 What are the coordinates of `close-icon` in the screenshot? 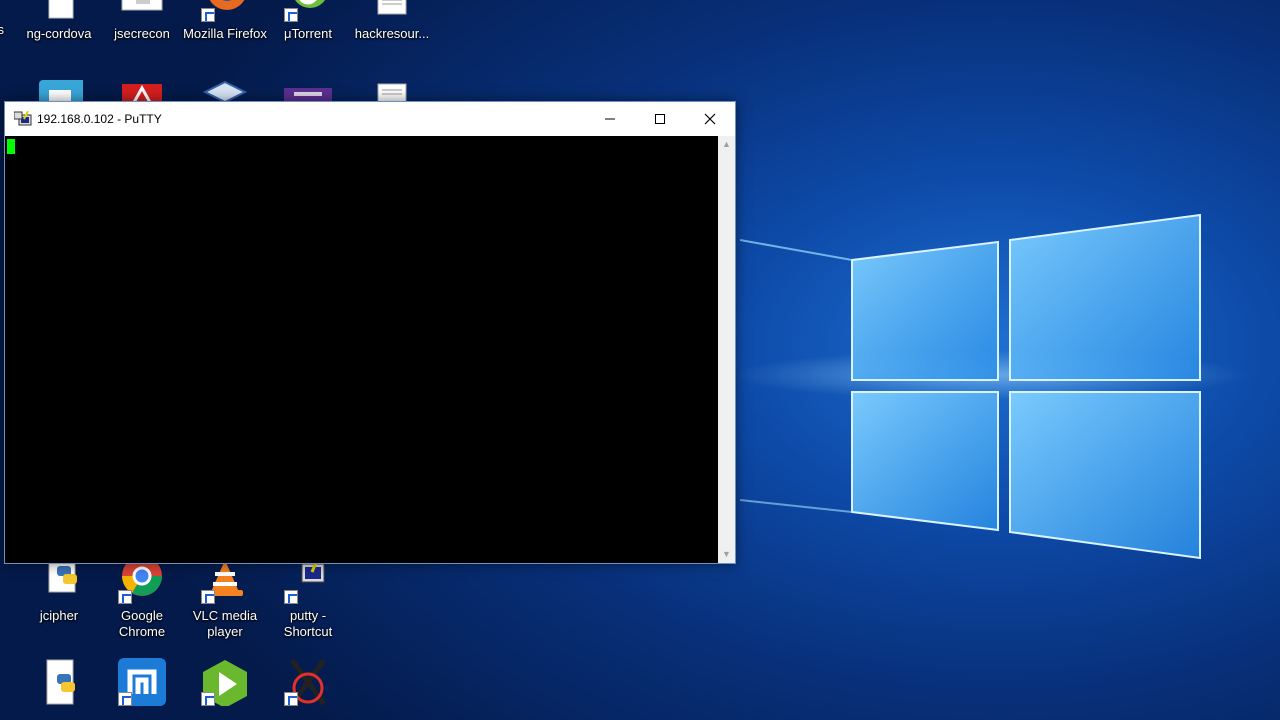 It's located at (710, 119).